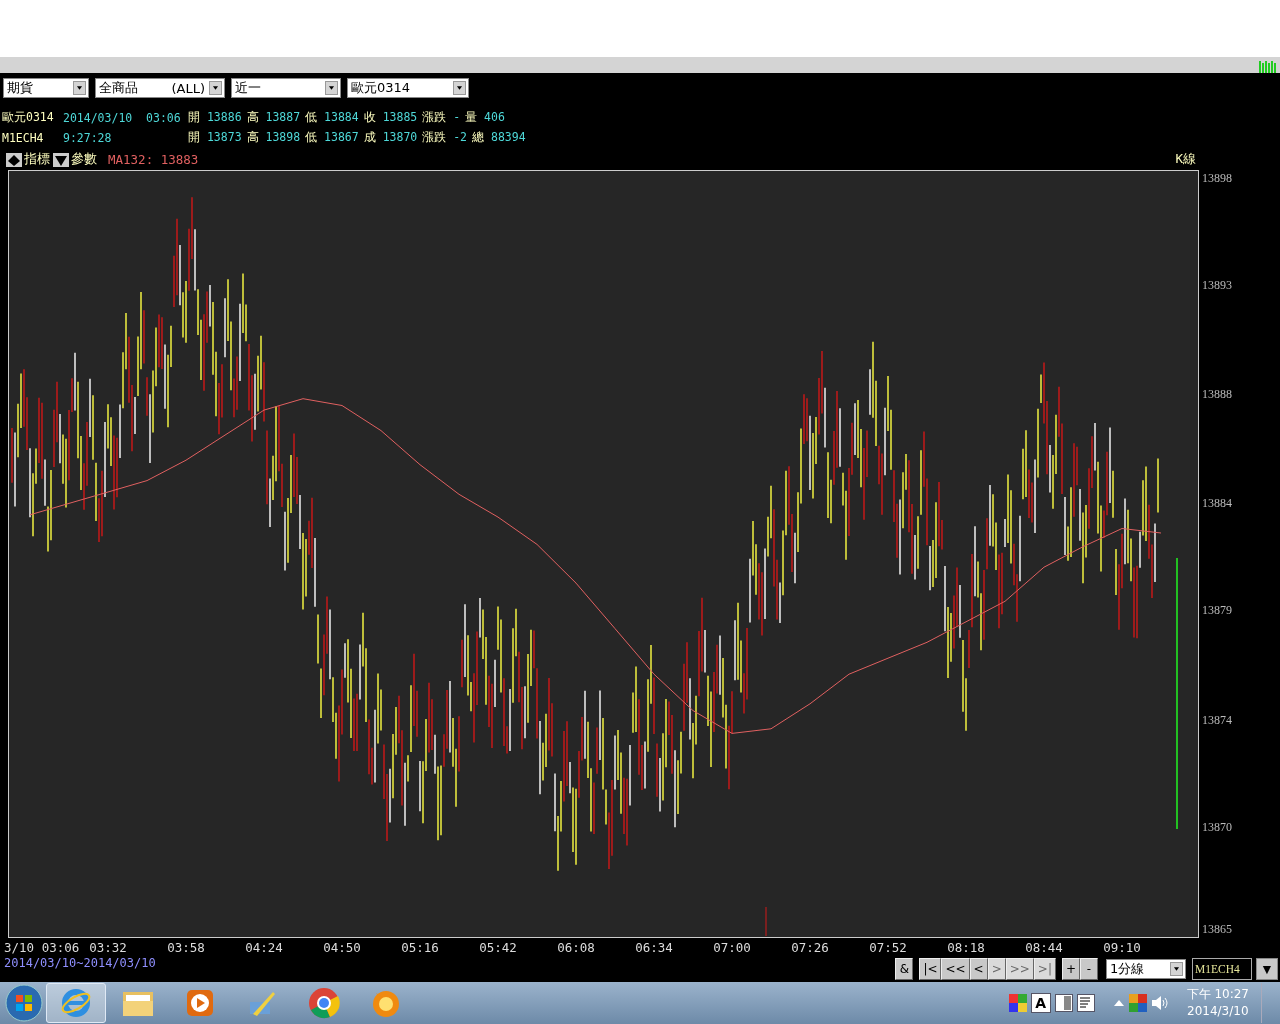 This screenshot has width=1280, height=1024. I want to click on field-value: 13884, so click(341, 117).